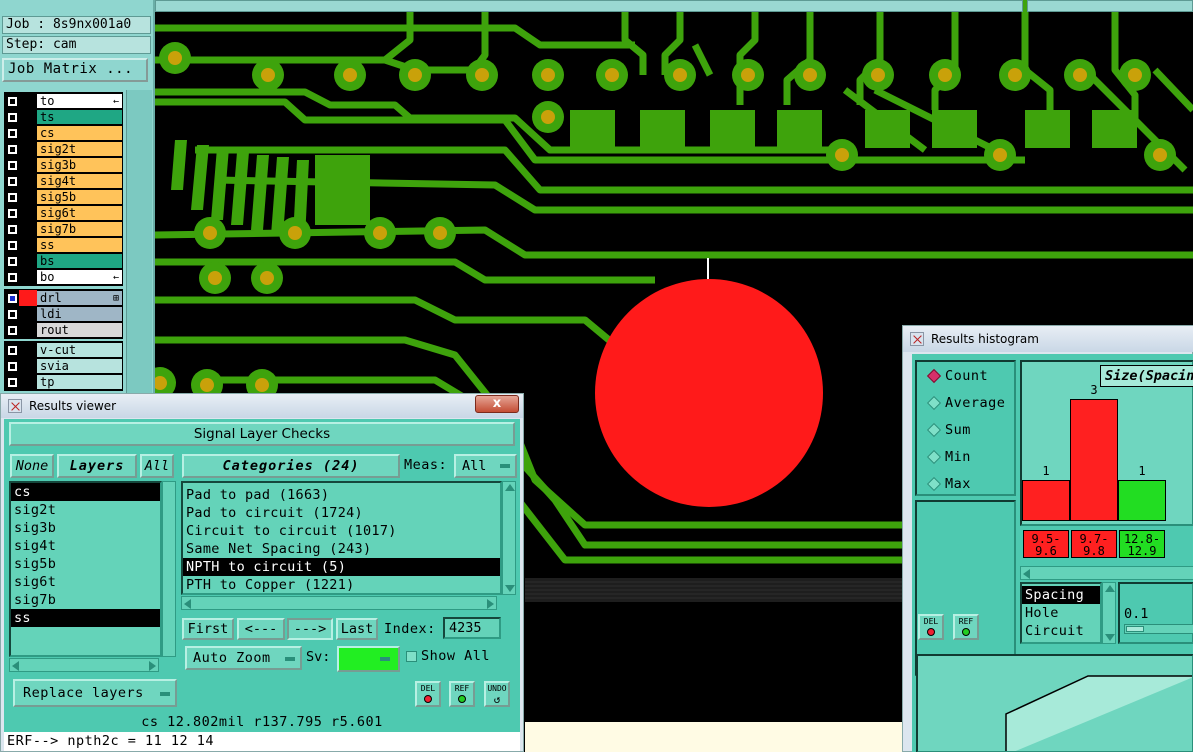 The image size is (1193, 752). I want to click on previous-button: <---, so click(261, 629).